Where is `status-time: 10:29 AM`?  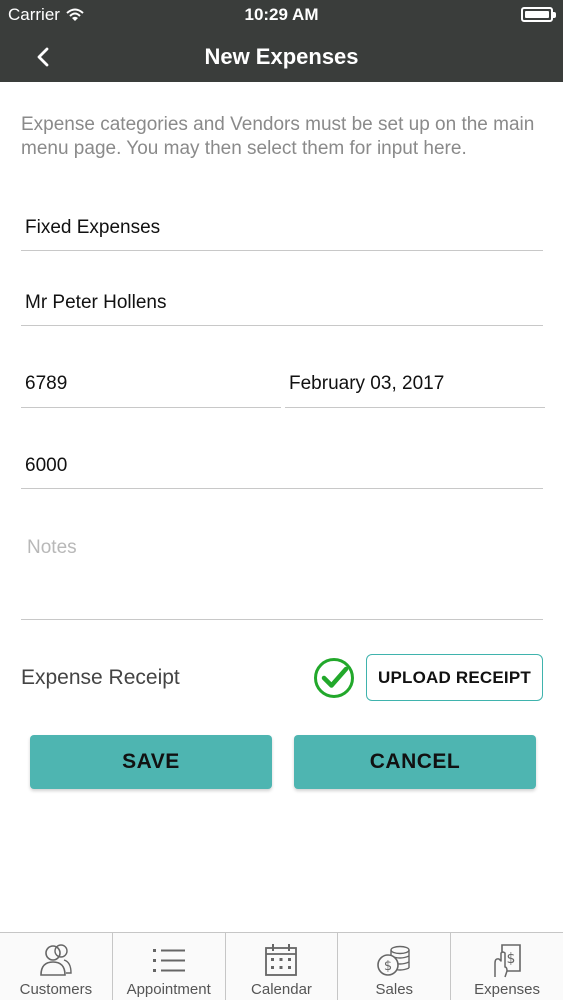 status-time: 10:29 AM is located at coordinates (281, 14).